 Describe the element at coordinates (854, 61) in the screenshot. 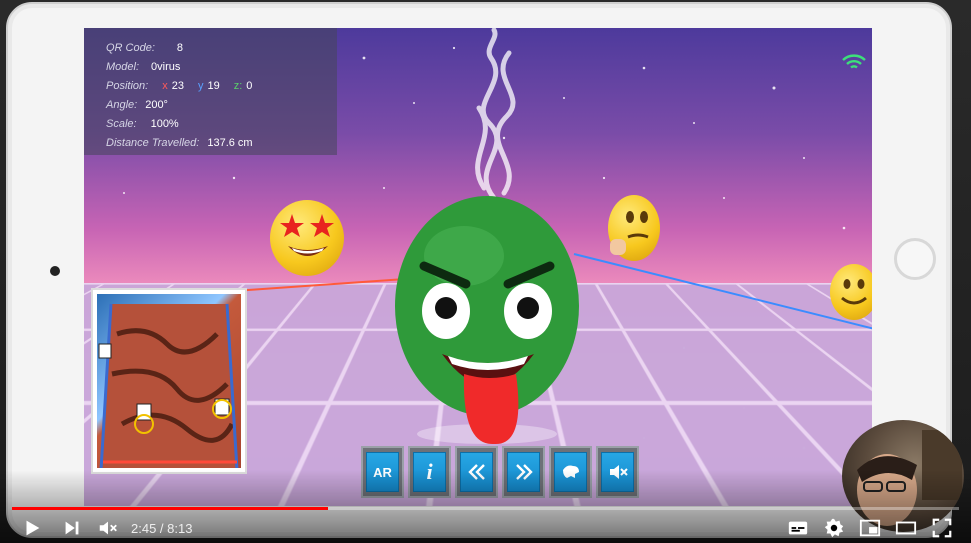

I see `wifi-icon` at that location.